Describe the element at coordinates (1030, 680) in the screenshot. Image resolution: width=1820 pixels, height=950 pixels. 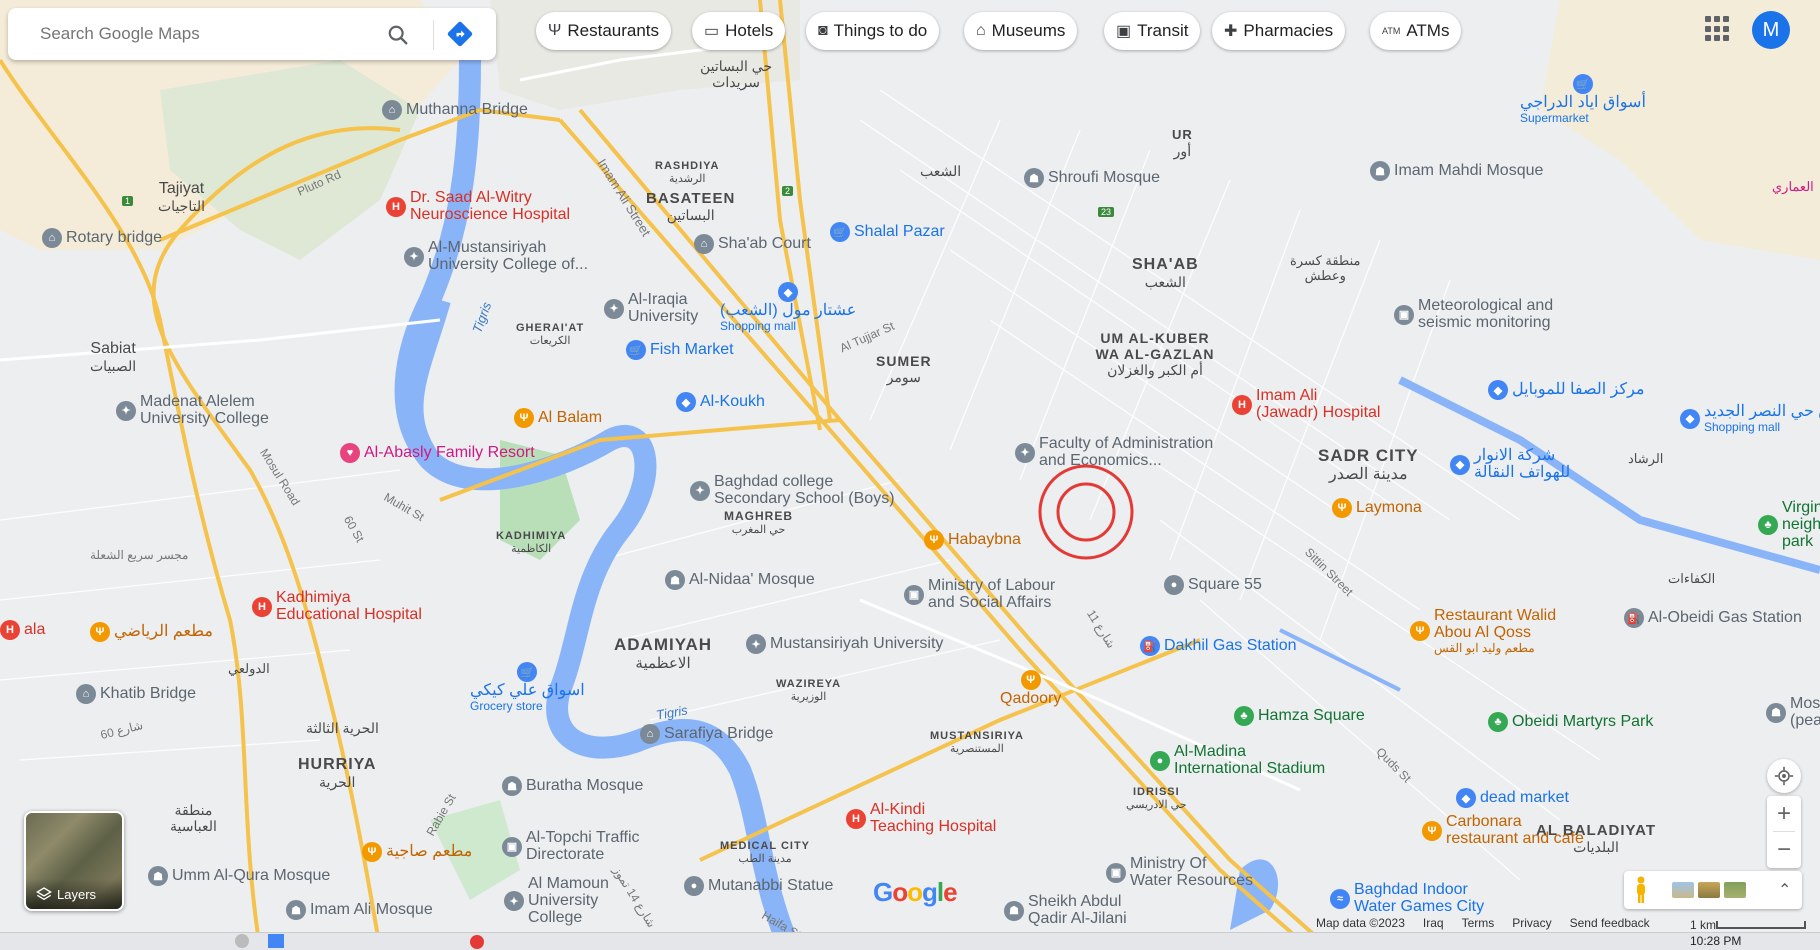
I see `fork-knife-icon: Ψ` at that location.